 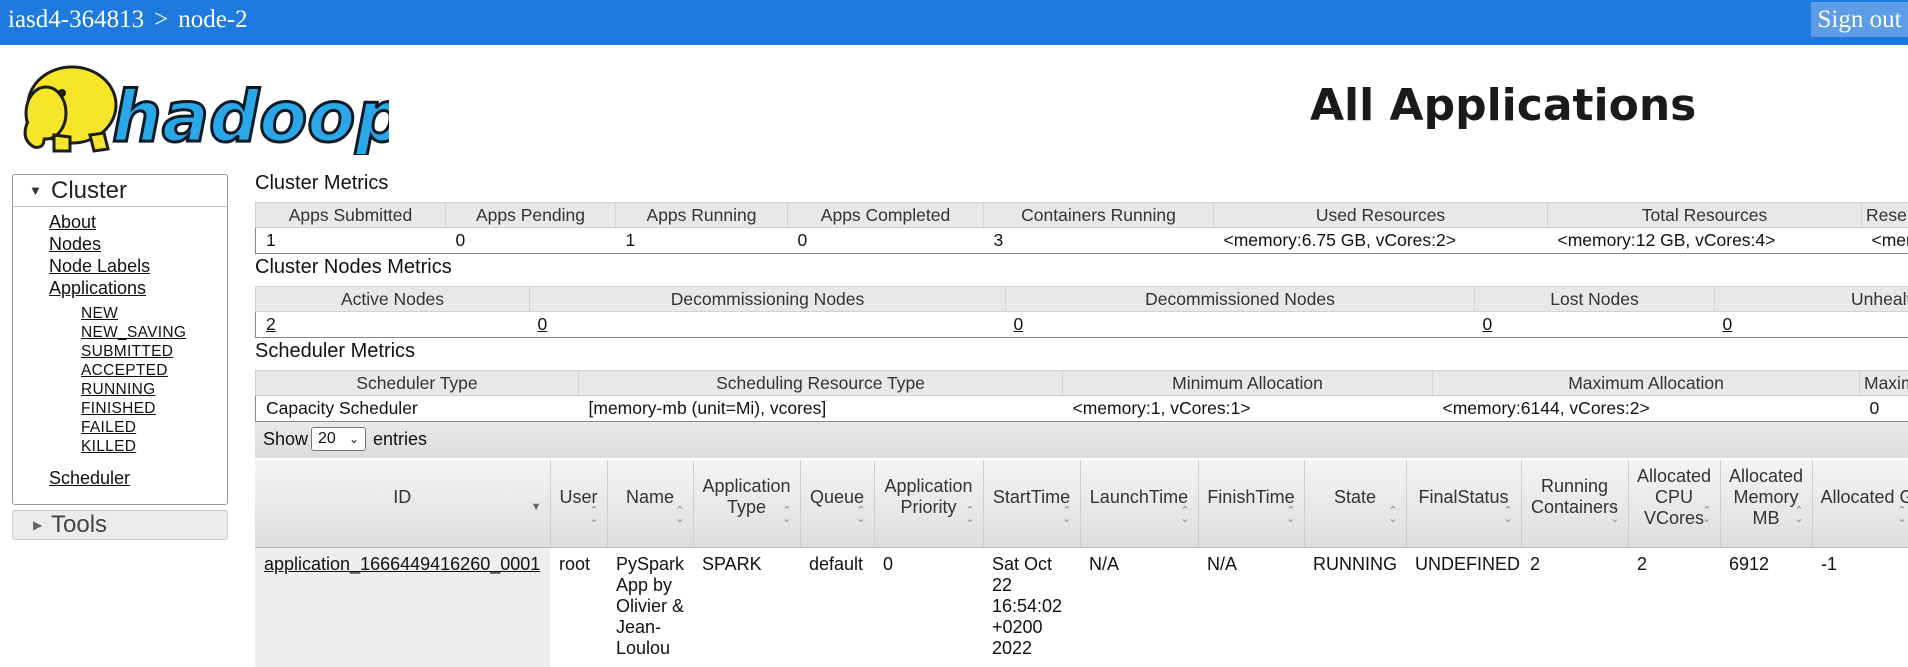 What do you see at coordinates (76, 19) in the screenshot?
I see `breadcrumb-project: iasd4-364813` at bounding box center [76, 19].